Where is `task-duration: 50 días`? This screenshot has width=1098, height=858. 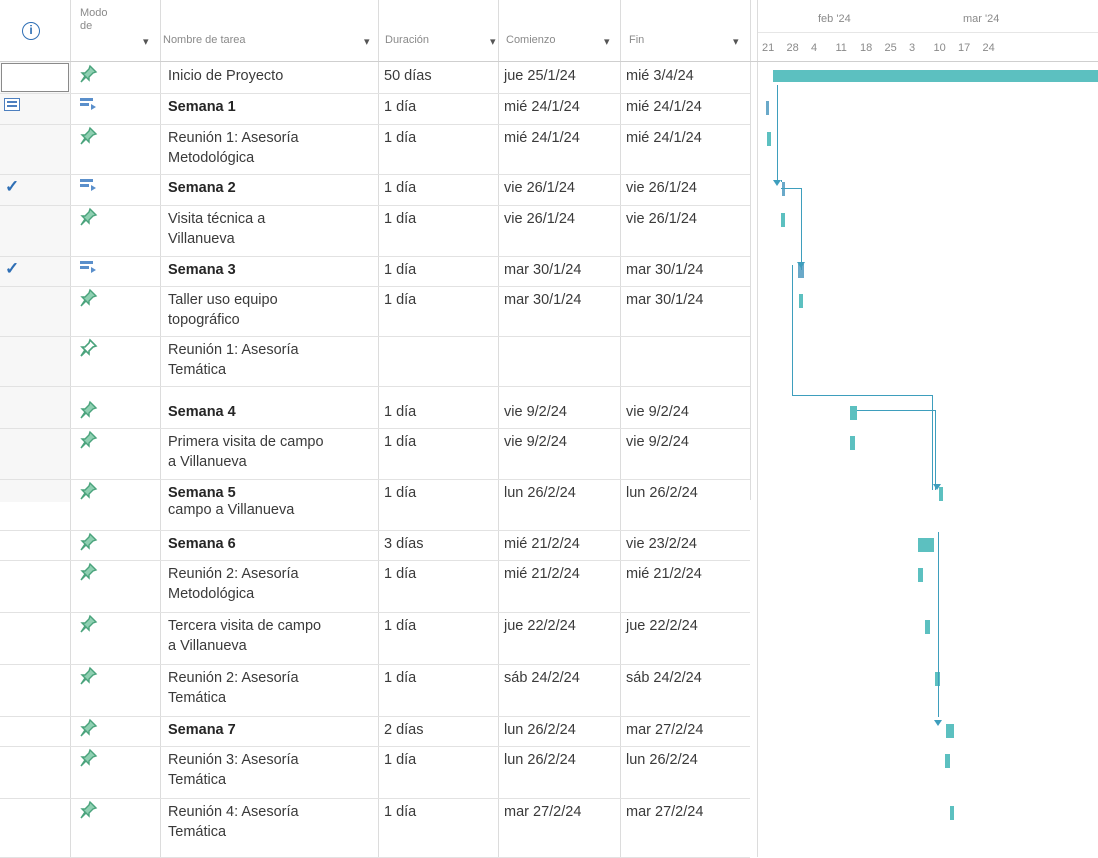 task-duration: 50 días is located at coordinates (408, 76).